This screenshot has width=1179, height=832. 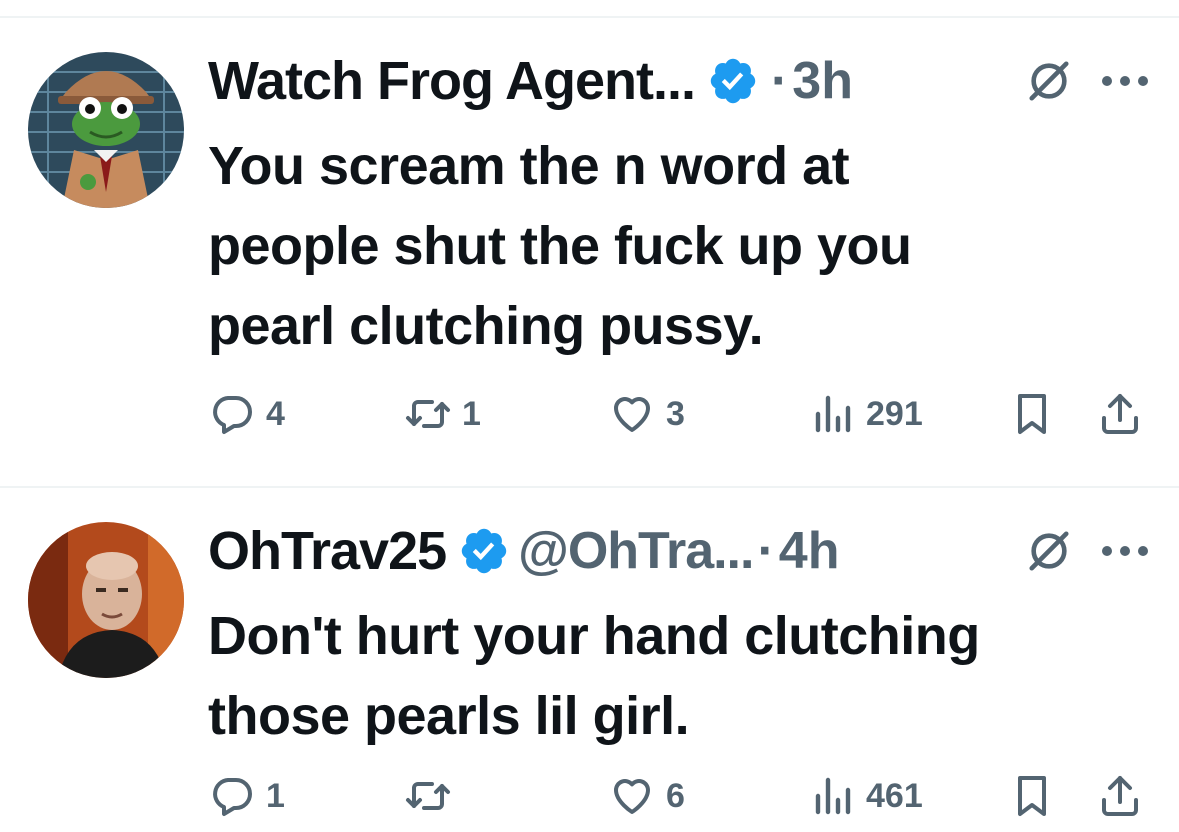 I want to click on tweet-text-line: Don't hurt your hand clutching, so click(x=594, y=636).